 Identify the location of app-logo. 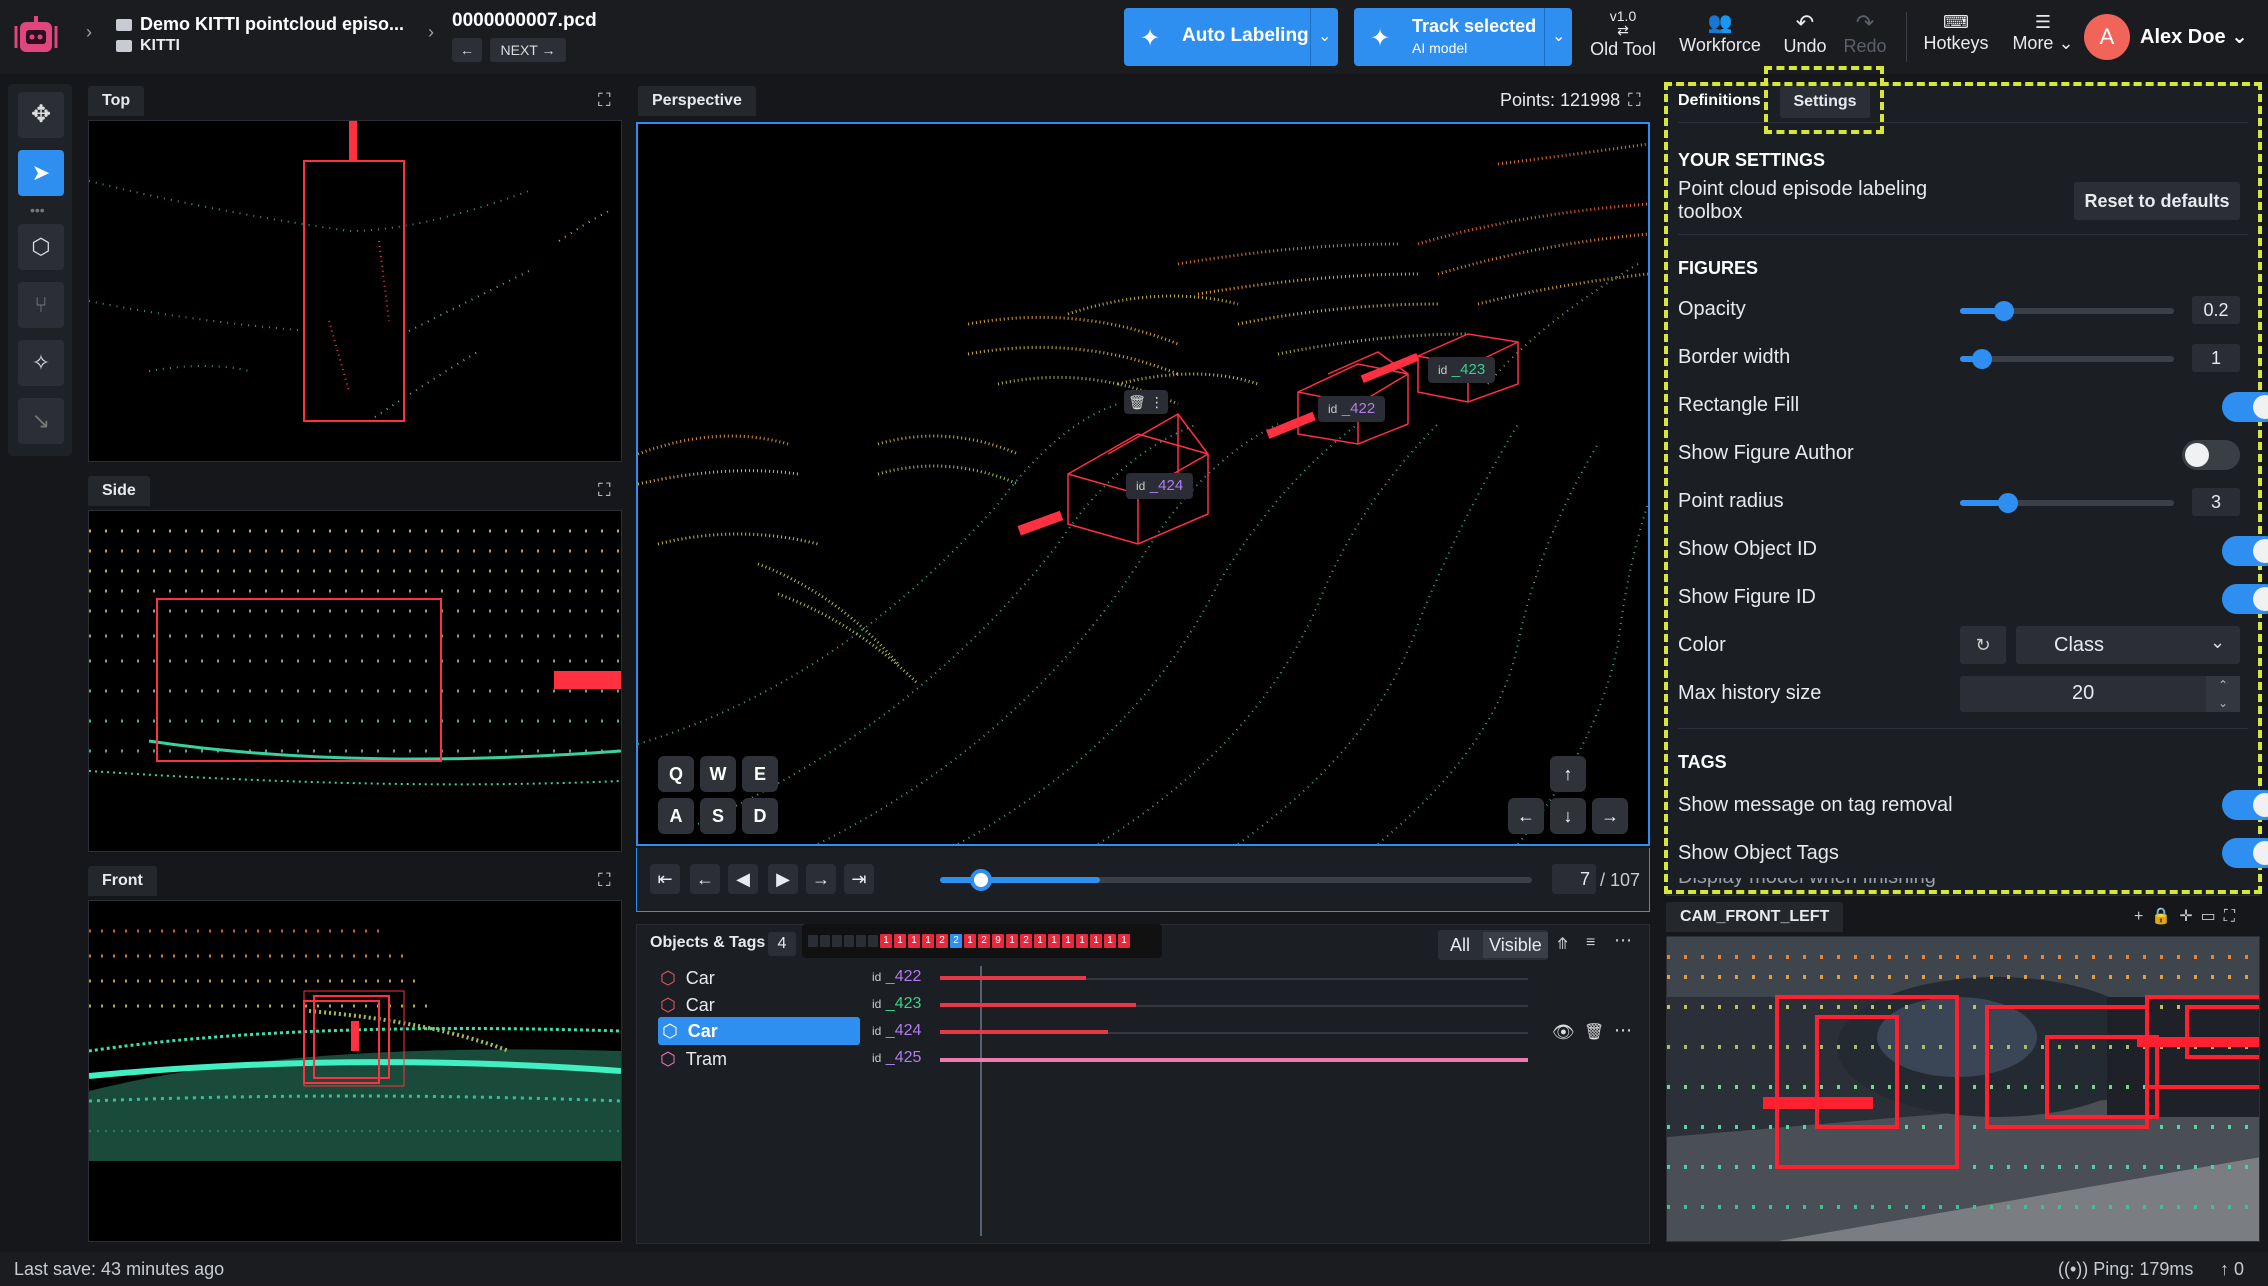
(36, 36).